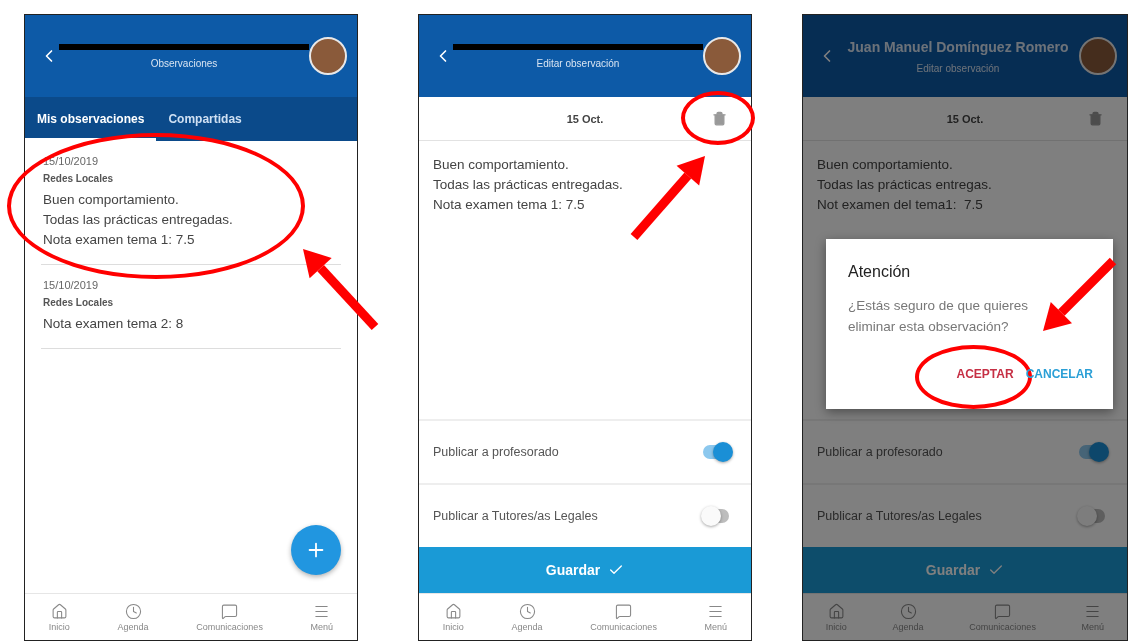 The height and width of the screenshot is (641, 1128). Describe the element at coordinates (91, 119) in the screenshot. I see `tab: Mis observaciones` at that location.